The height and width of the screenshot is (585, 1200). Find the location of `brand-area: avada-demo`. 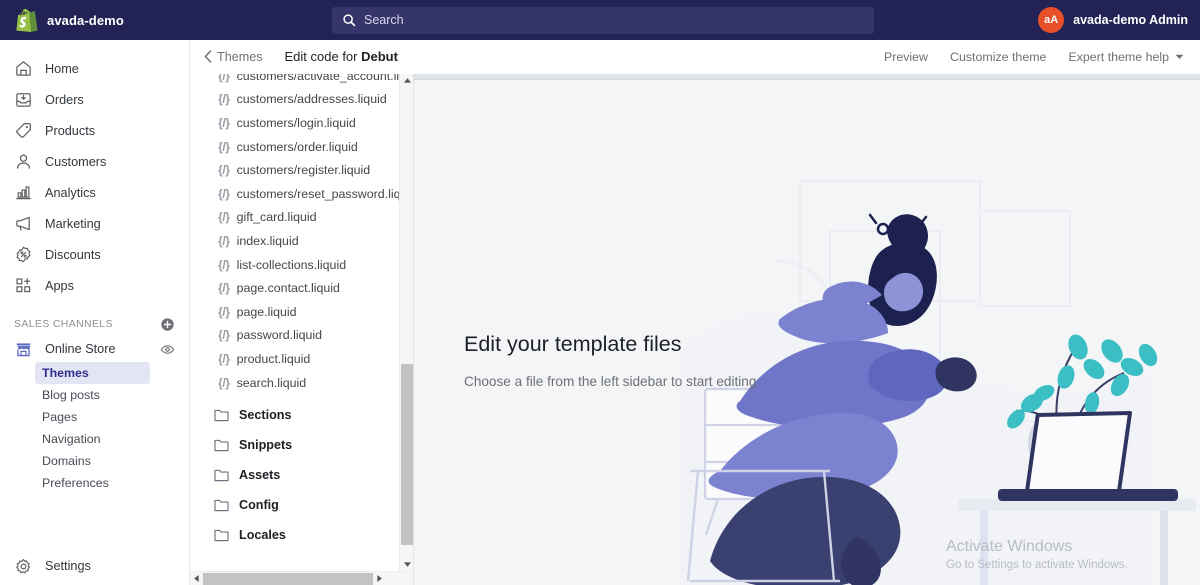

brand-area: avada-demo is located at coordinates (95, 20).